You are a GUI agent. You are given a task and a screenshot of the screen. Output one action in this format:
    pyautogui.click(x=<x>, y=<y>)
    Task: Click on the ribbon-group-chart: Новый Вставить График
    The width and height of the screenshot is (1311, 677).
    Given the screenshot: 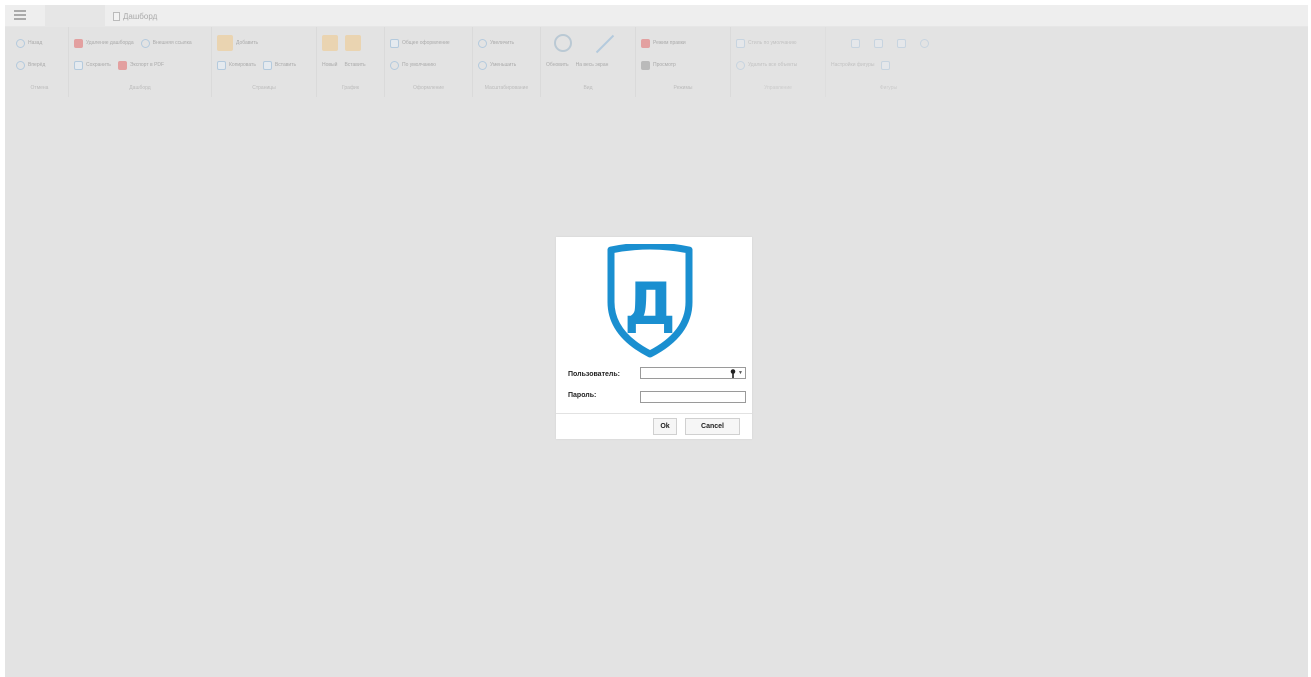 What is the action you would take?
    pyautogui.click(x=351, y=62)
    